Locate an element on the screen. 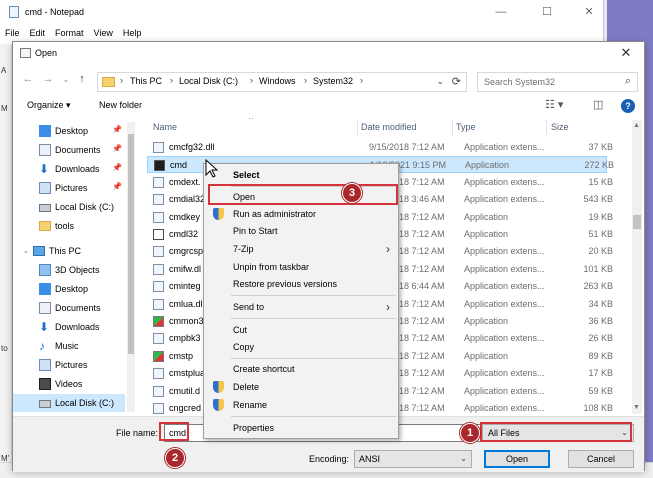 This screenshot has height=478, width=653. menu-item-label: Select is located at coordinates (246, 175).